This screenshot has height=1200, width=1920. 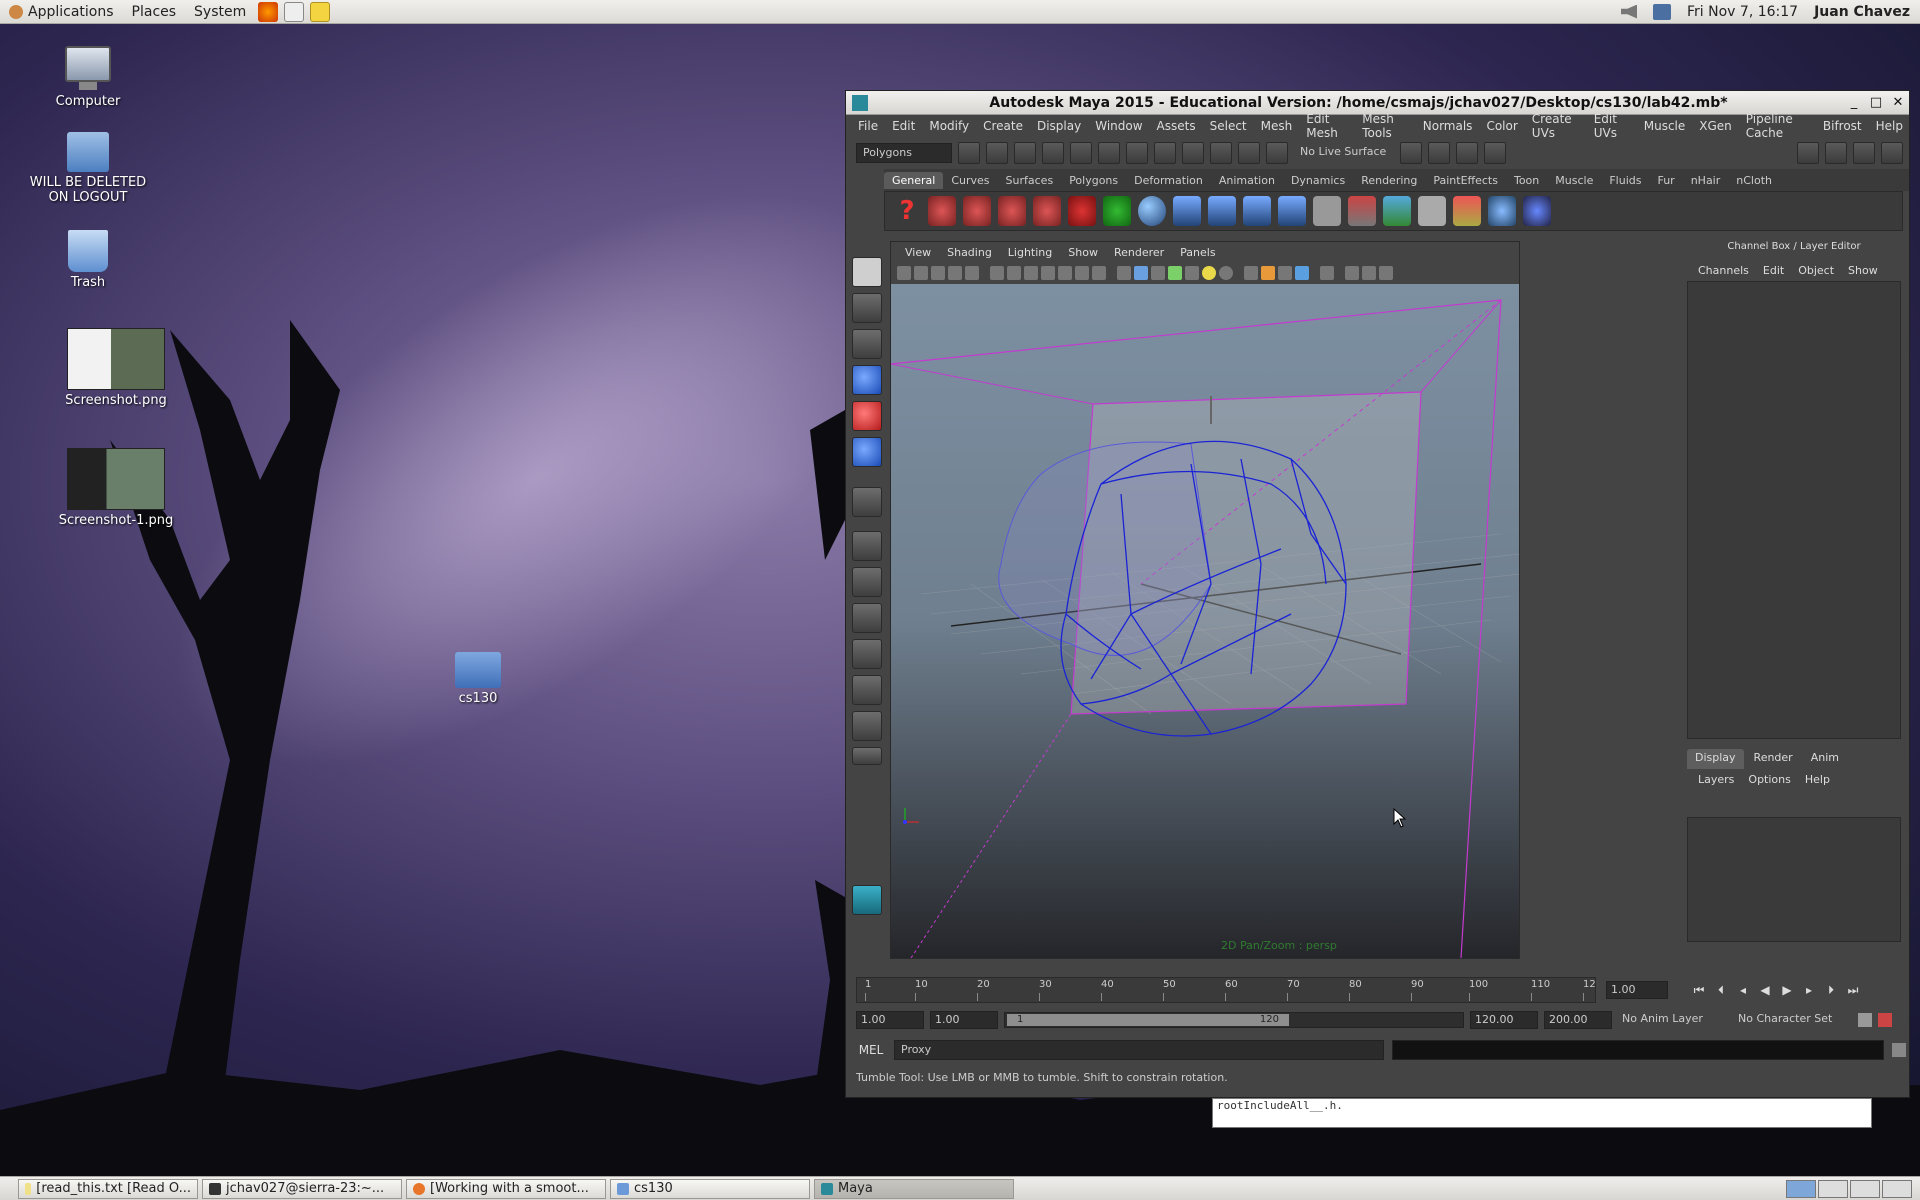 What do you see at coordinates (867, 756) in the screenshot?
I see `layout-more-icon` at bounding box center [867, 756].